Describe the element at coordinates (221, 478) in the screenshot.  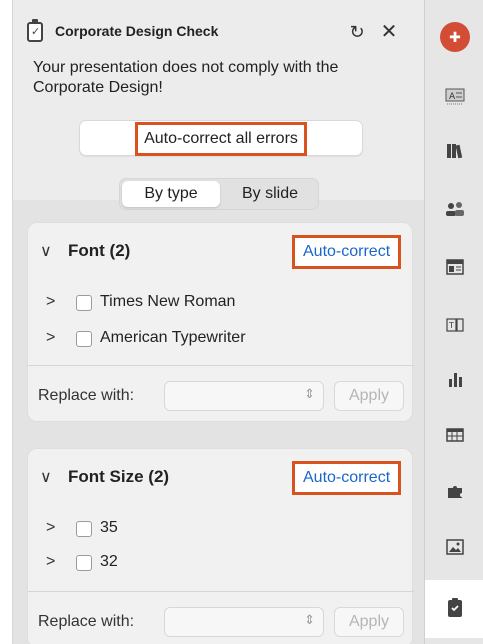
I see `section-header: ∨ Font Size (2) Auto-correct` at that location.